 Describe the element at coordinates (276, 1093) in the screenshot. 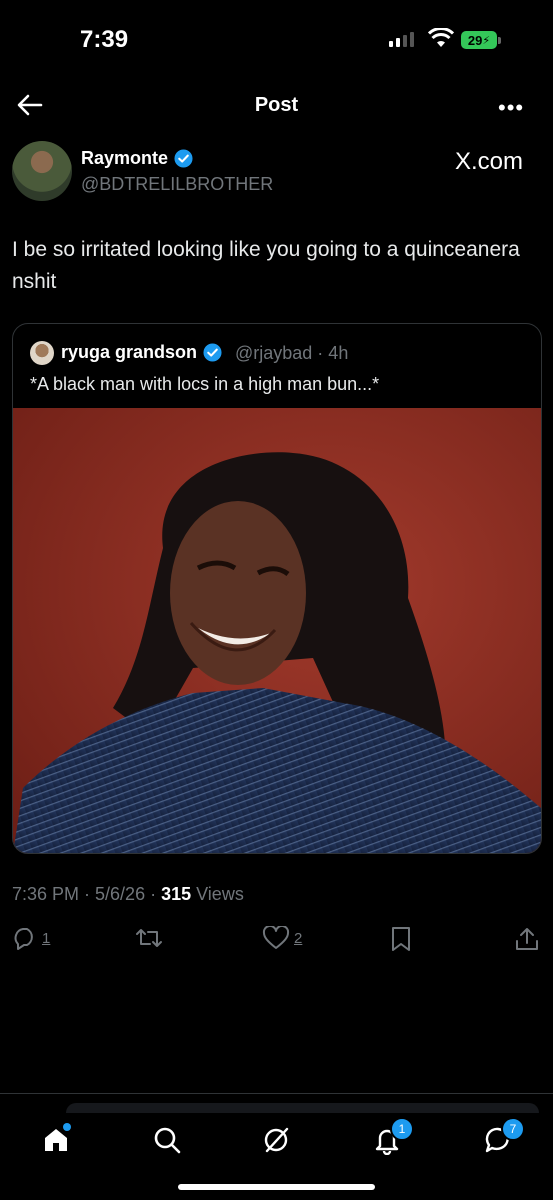

I see `divider` at that location.